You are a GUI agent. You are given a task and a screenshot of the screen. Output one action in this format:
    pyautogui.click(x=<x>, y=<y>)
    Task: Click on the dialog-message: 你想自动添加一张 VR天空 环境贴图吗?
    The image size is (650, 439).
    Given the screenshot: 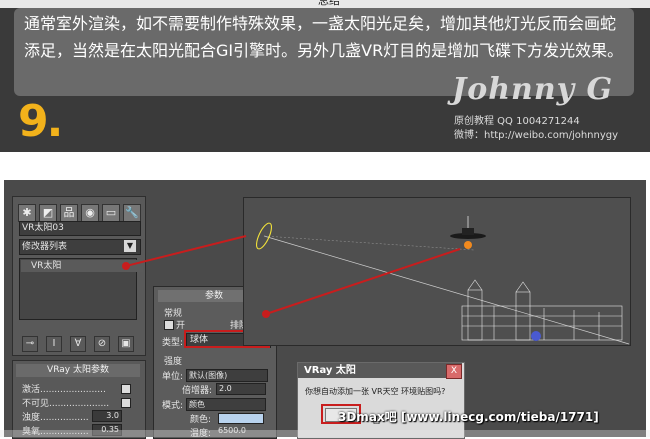 What is the action you would take?
    pyautogui.click(x=375, y=391)
    